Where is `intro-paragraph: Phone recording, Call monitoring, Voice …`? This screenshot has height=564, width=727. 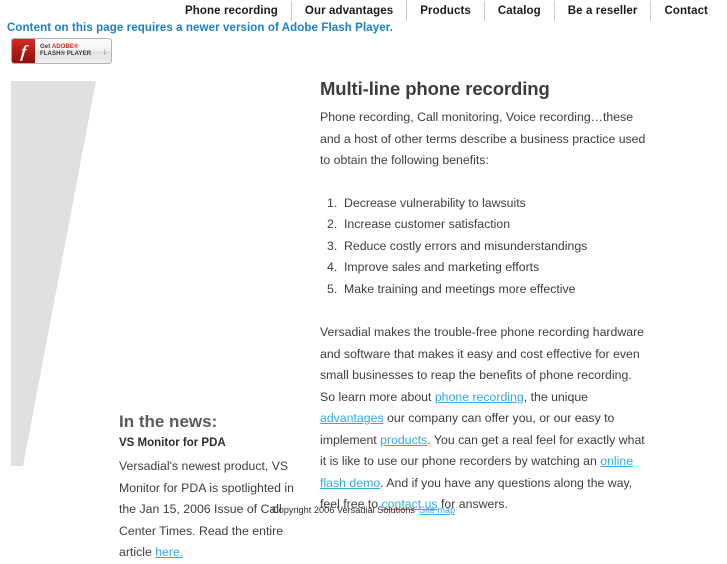
intro-paragraph: Phone recording, Call monitoring, Voice … is located at coordinates (483, 138).